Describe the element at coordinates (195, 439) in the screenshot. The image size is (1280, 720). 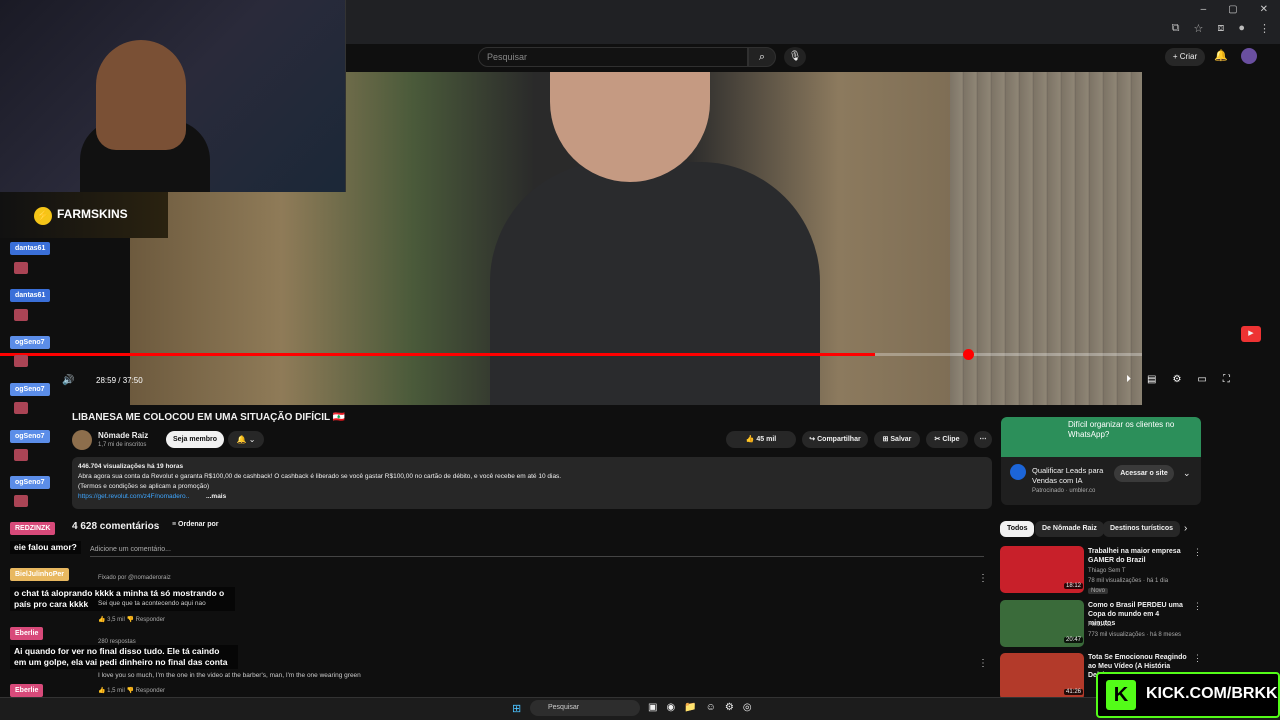
I see `join-button: Seja membro` at that location.